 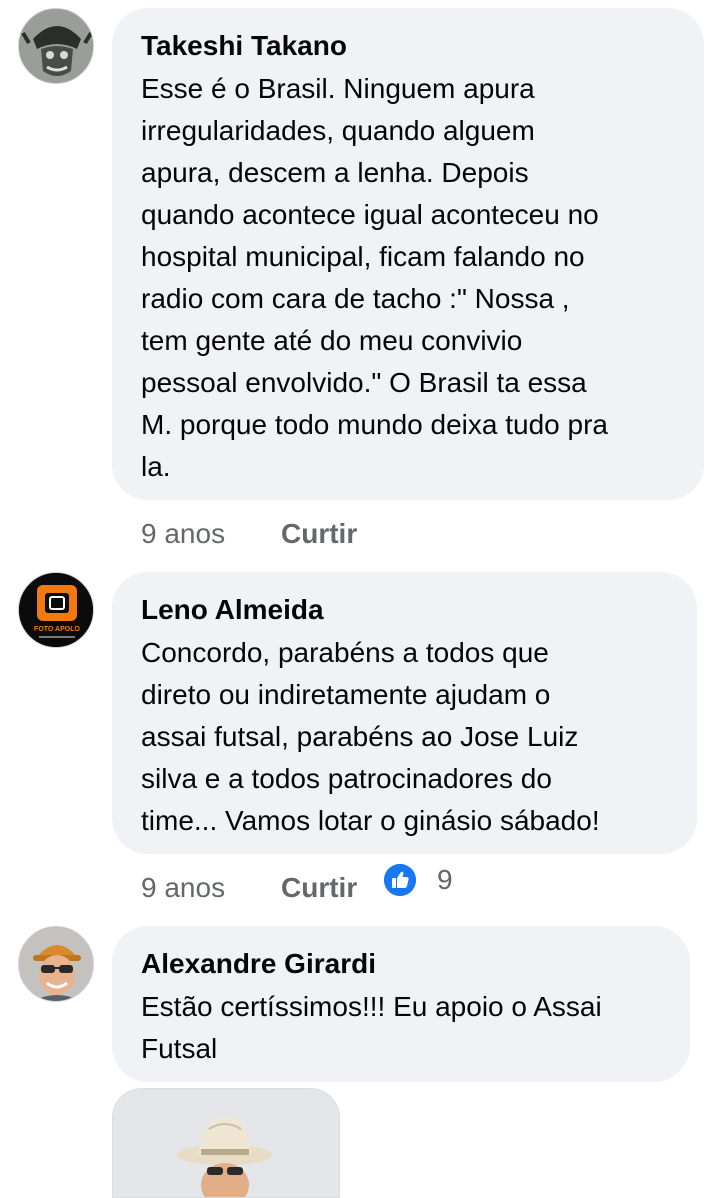 I want to click on comment-photo, so click(x=226, y=1143).